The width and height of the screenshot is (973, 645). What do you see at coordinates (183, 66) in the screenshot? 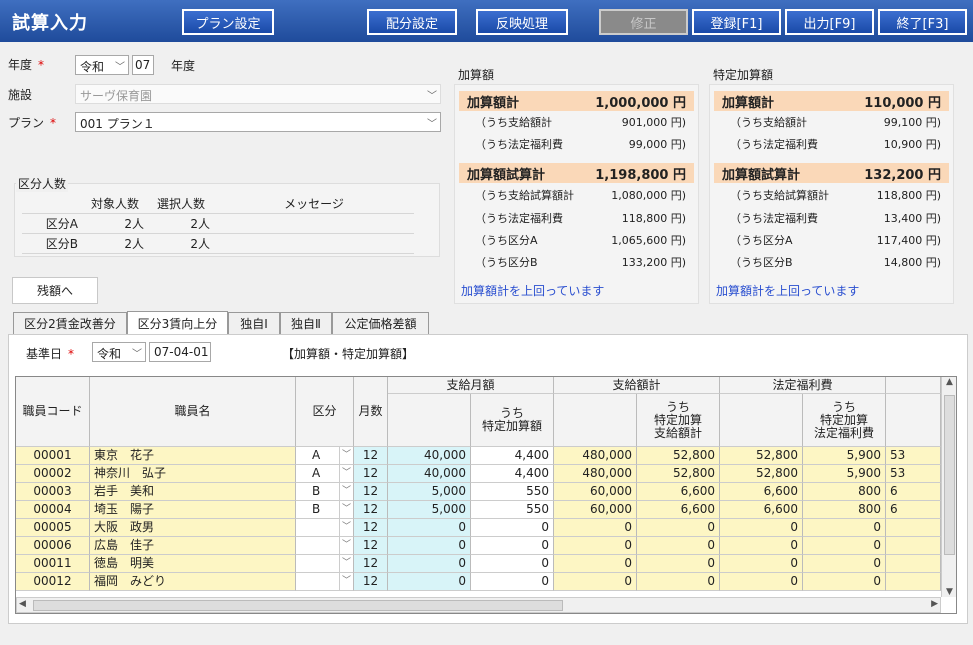
I see `year-suffix: 年度` at bounding box center [183, 66].